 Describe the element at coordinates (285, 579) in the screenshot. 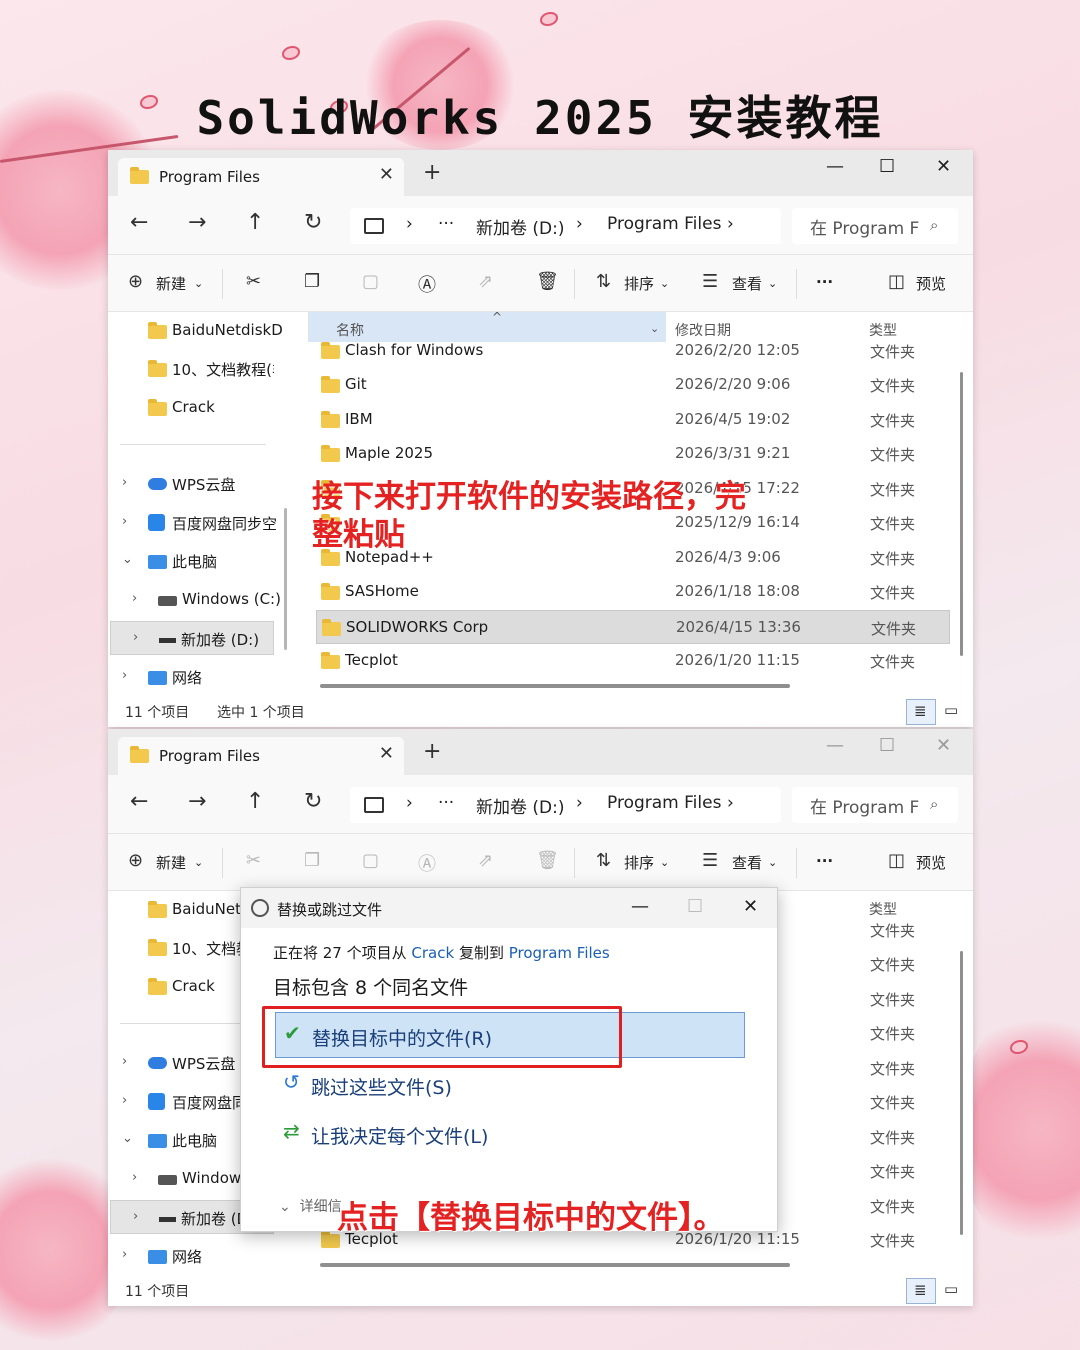

I see `nav-scrollbar` at that location.